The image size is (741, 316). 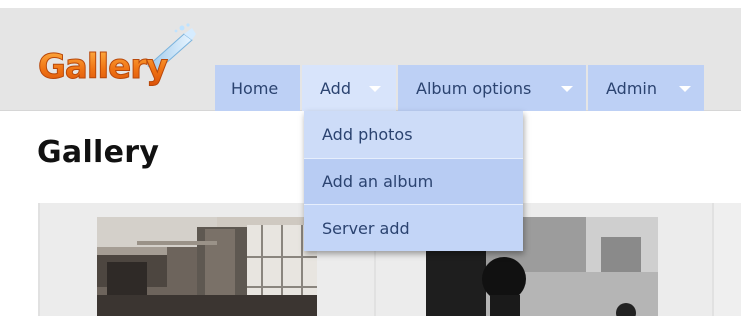 I want to click on menu-item-add-photos: Add photos, so click(x=413, y=134).